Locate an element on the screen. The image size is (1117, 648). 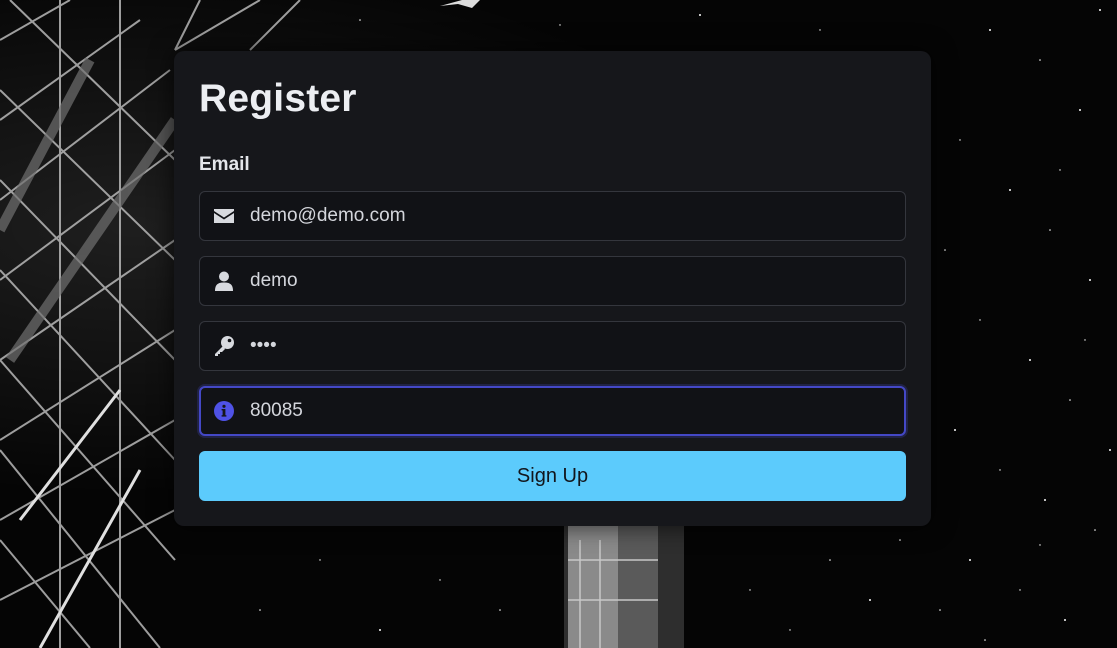
username-field is located at coordinates (552, 281).